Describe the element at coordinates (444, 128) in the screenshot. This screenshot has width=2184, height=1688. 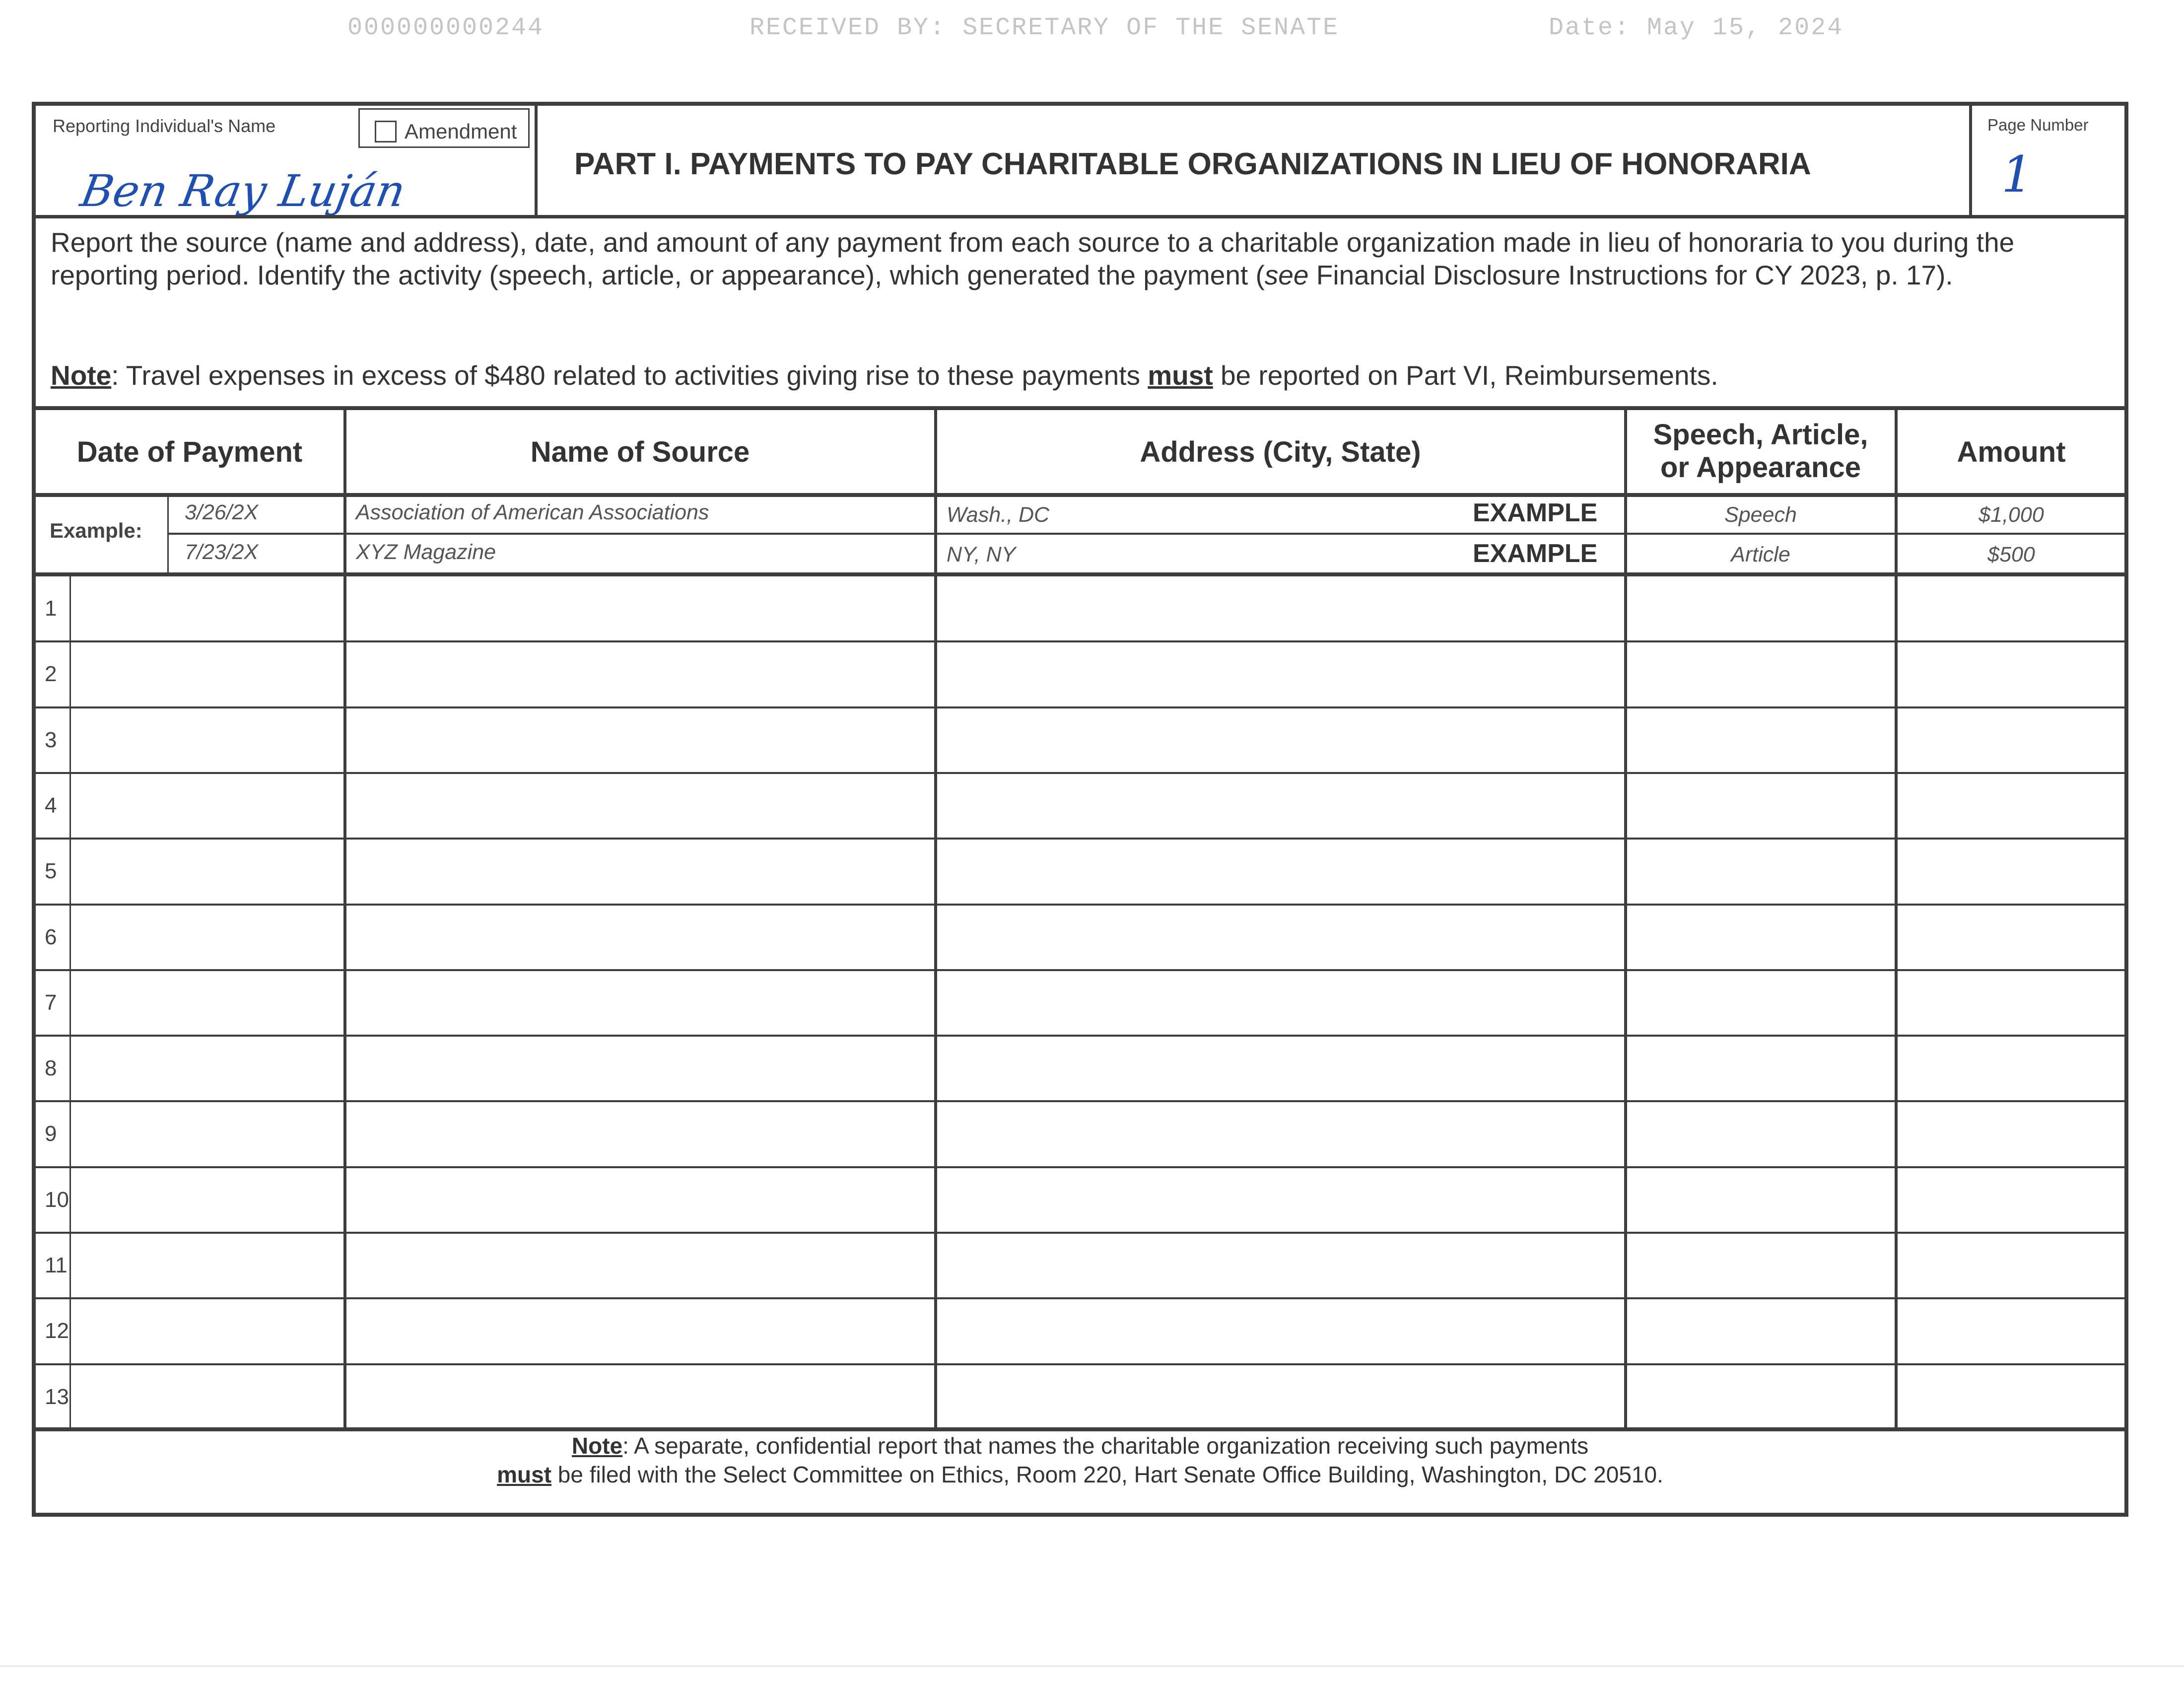
I see `amendment-box: Amendment` at that location.